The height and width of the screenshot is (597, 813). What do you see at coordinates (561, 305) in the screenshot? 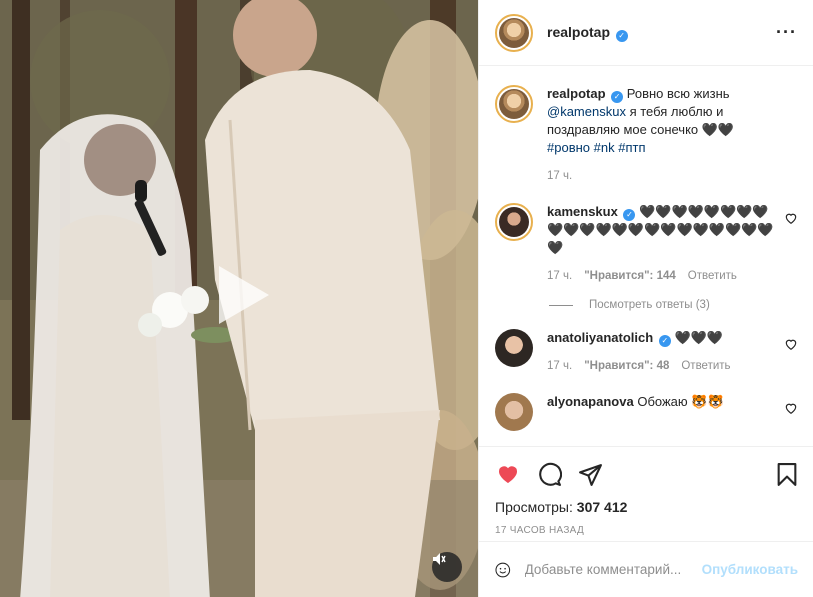
I see `replies-divider` at bounding box center [561, 305].